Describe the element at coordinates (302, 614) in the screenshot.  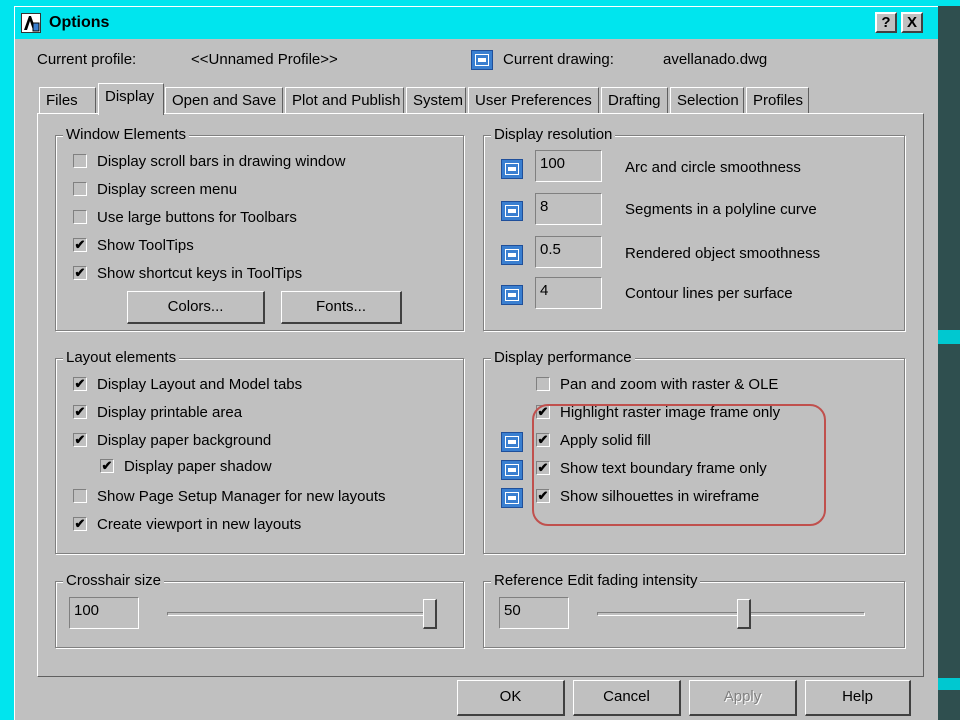
I see `crosshair-slider-track` at that location.